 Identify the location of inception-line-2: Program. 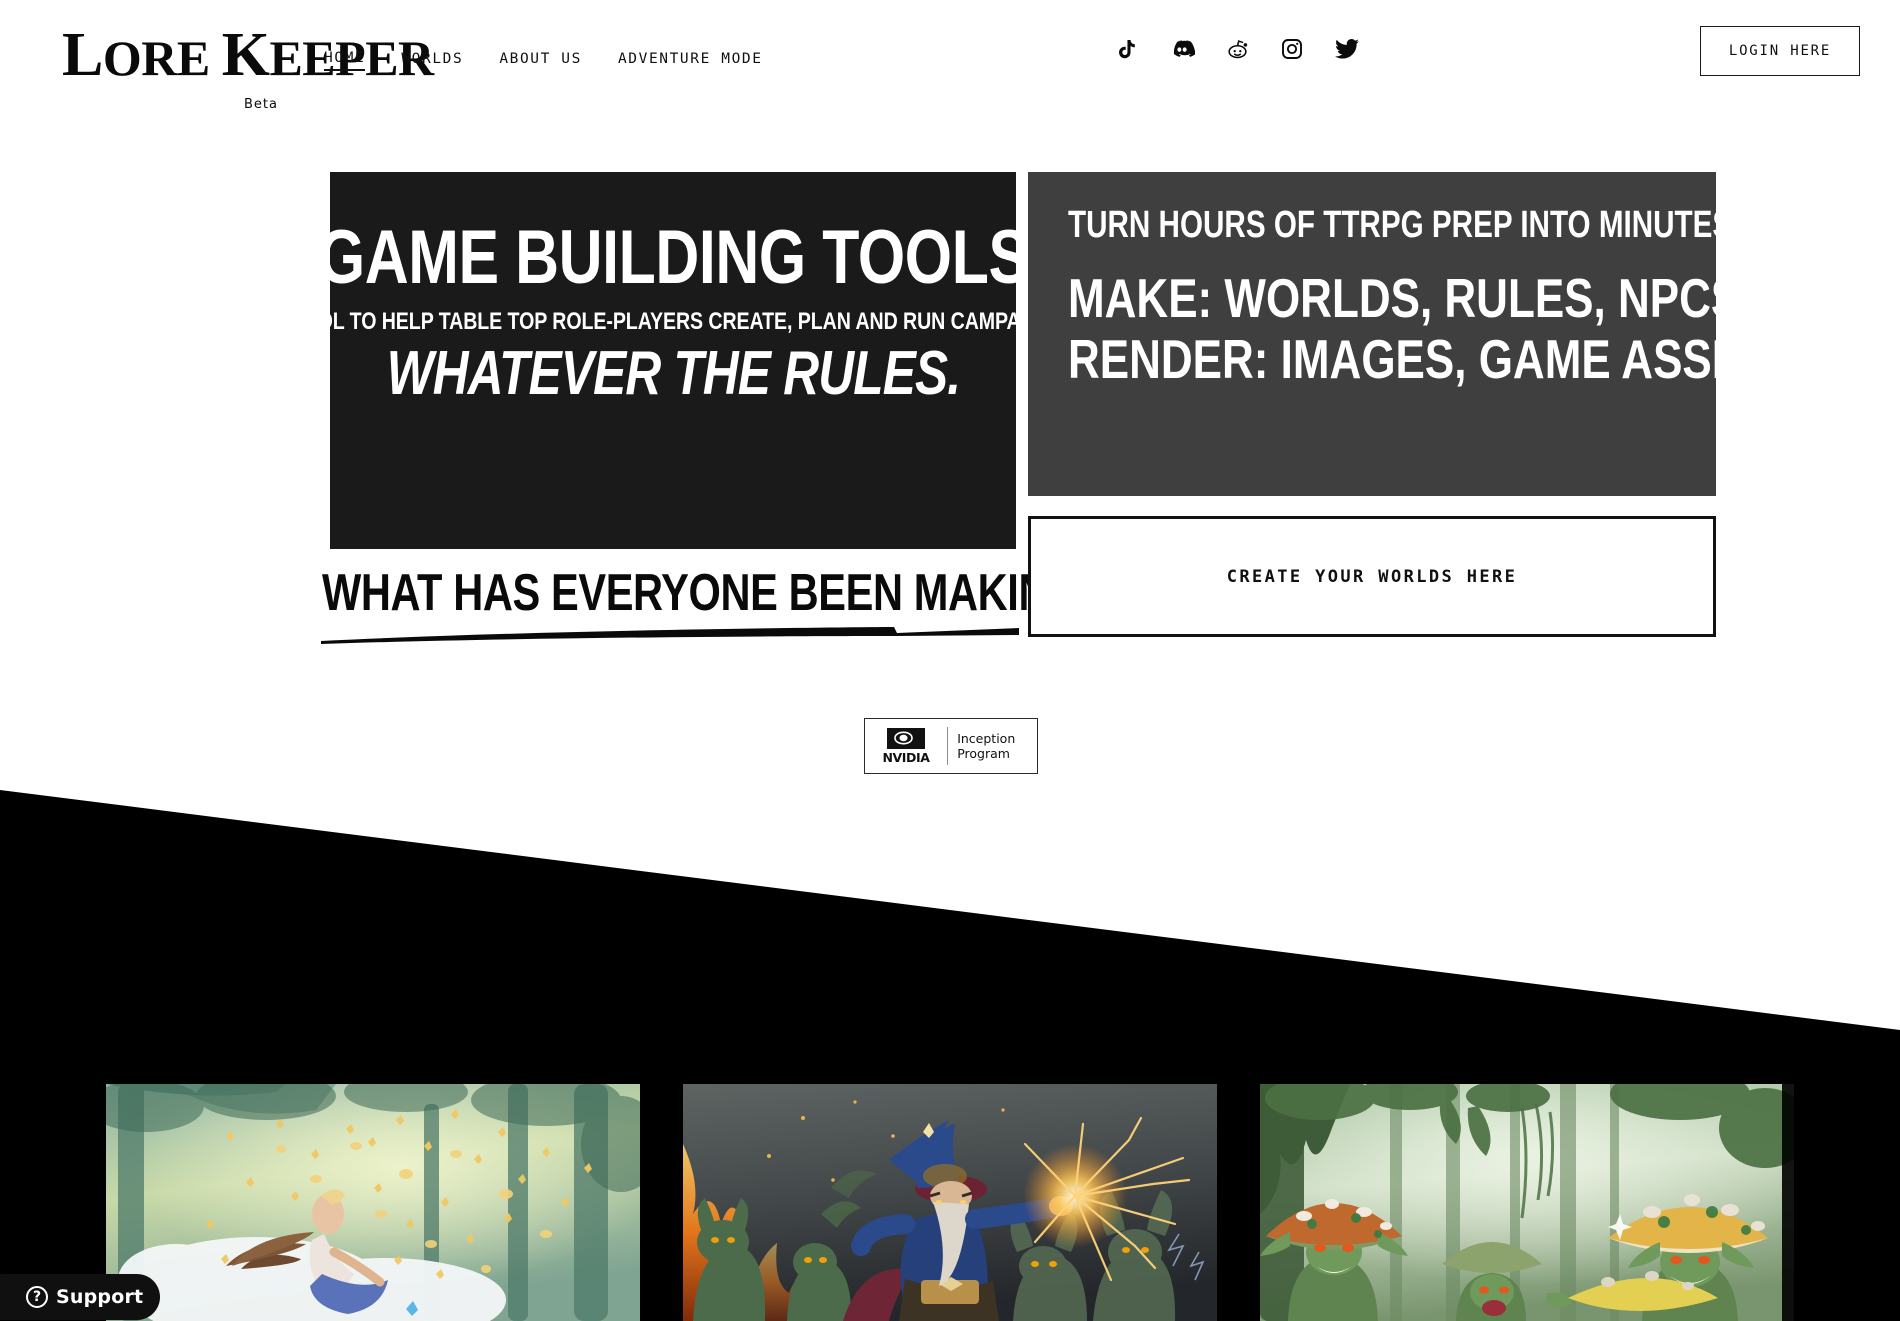
(983, 753).